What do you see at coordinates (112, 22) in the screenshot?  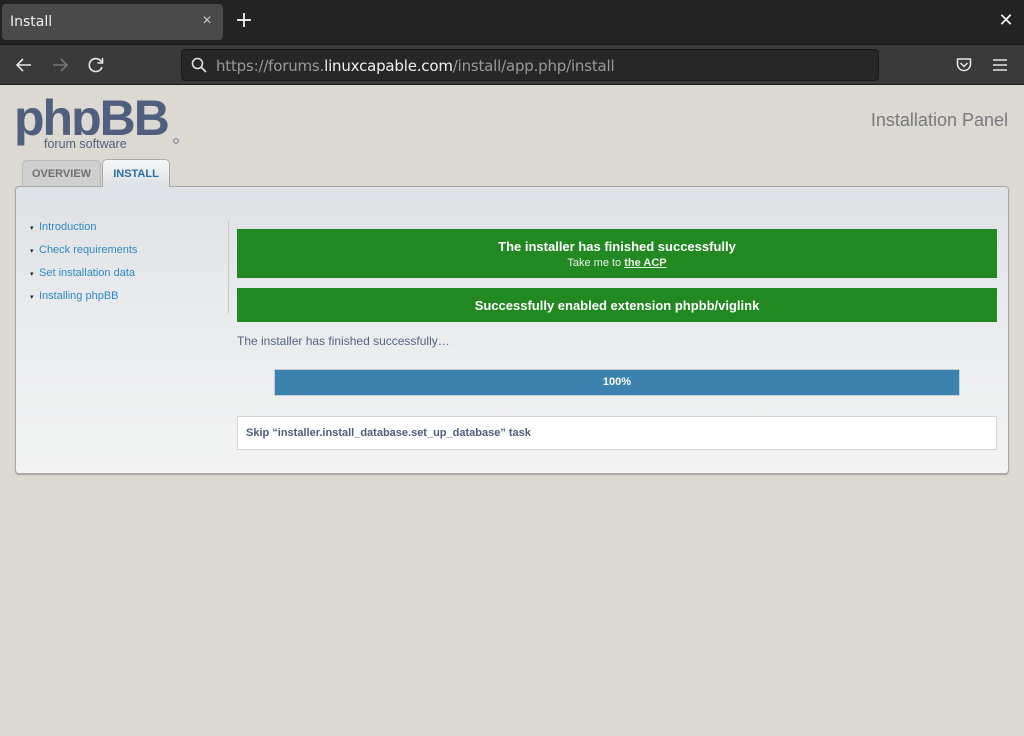 I see `browser-tab: Install ×` at bounding box center [112, 22].